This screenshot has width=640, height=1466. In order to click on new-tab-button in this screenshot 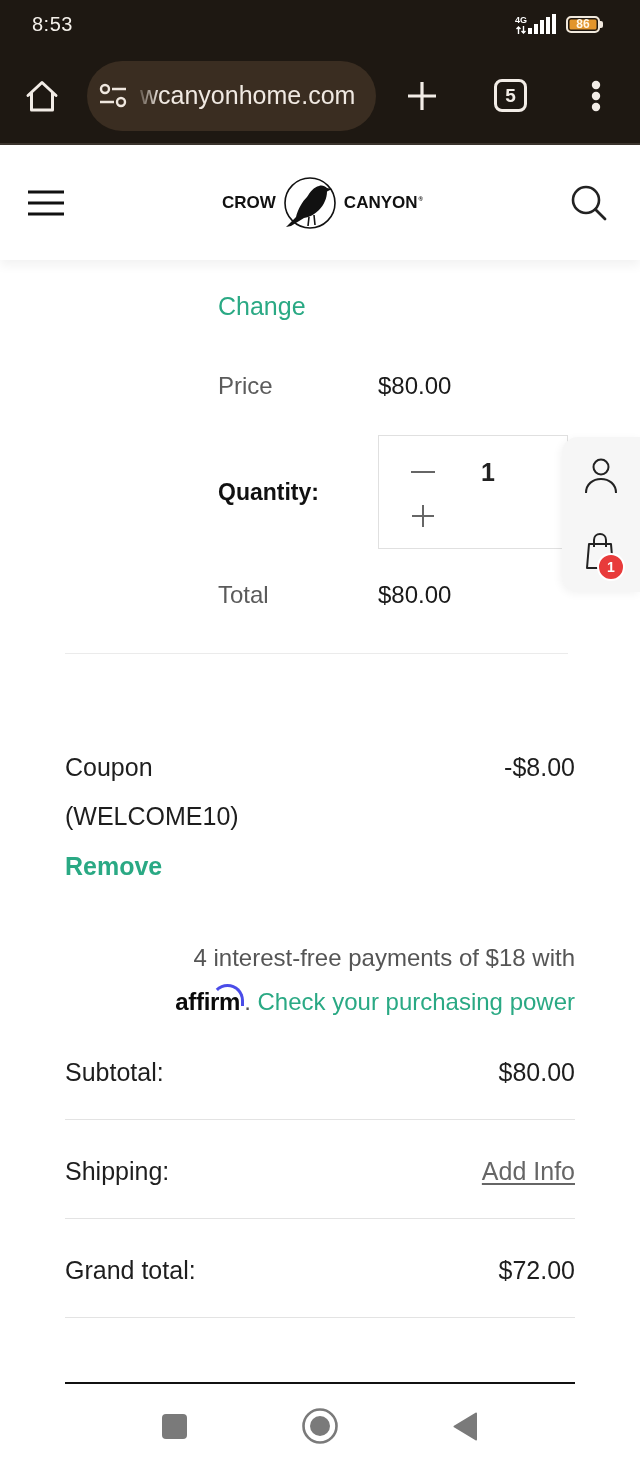, I will do `click(422, 95)`.